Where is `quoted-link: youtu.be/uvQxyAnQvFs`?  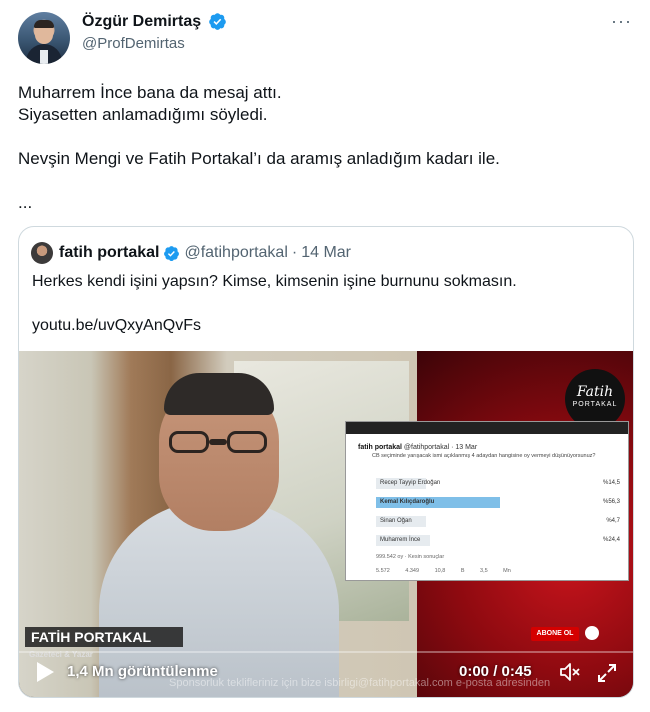
quoted-link: youtu.be/uvQxyAnQvFs is located at coordinates (327, 326).